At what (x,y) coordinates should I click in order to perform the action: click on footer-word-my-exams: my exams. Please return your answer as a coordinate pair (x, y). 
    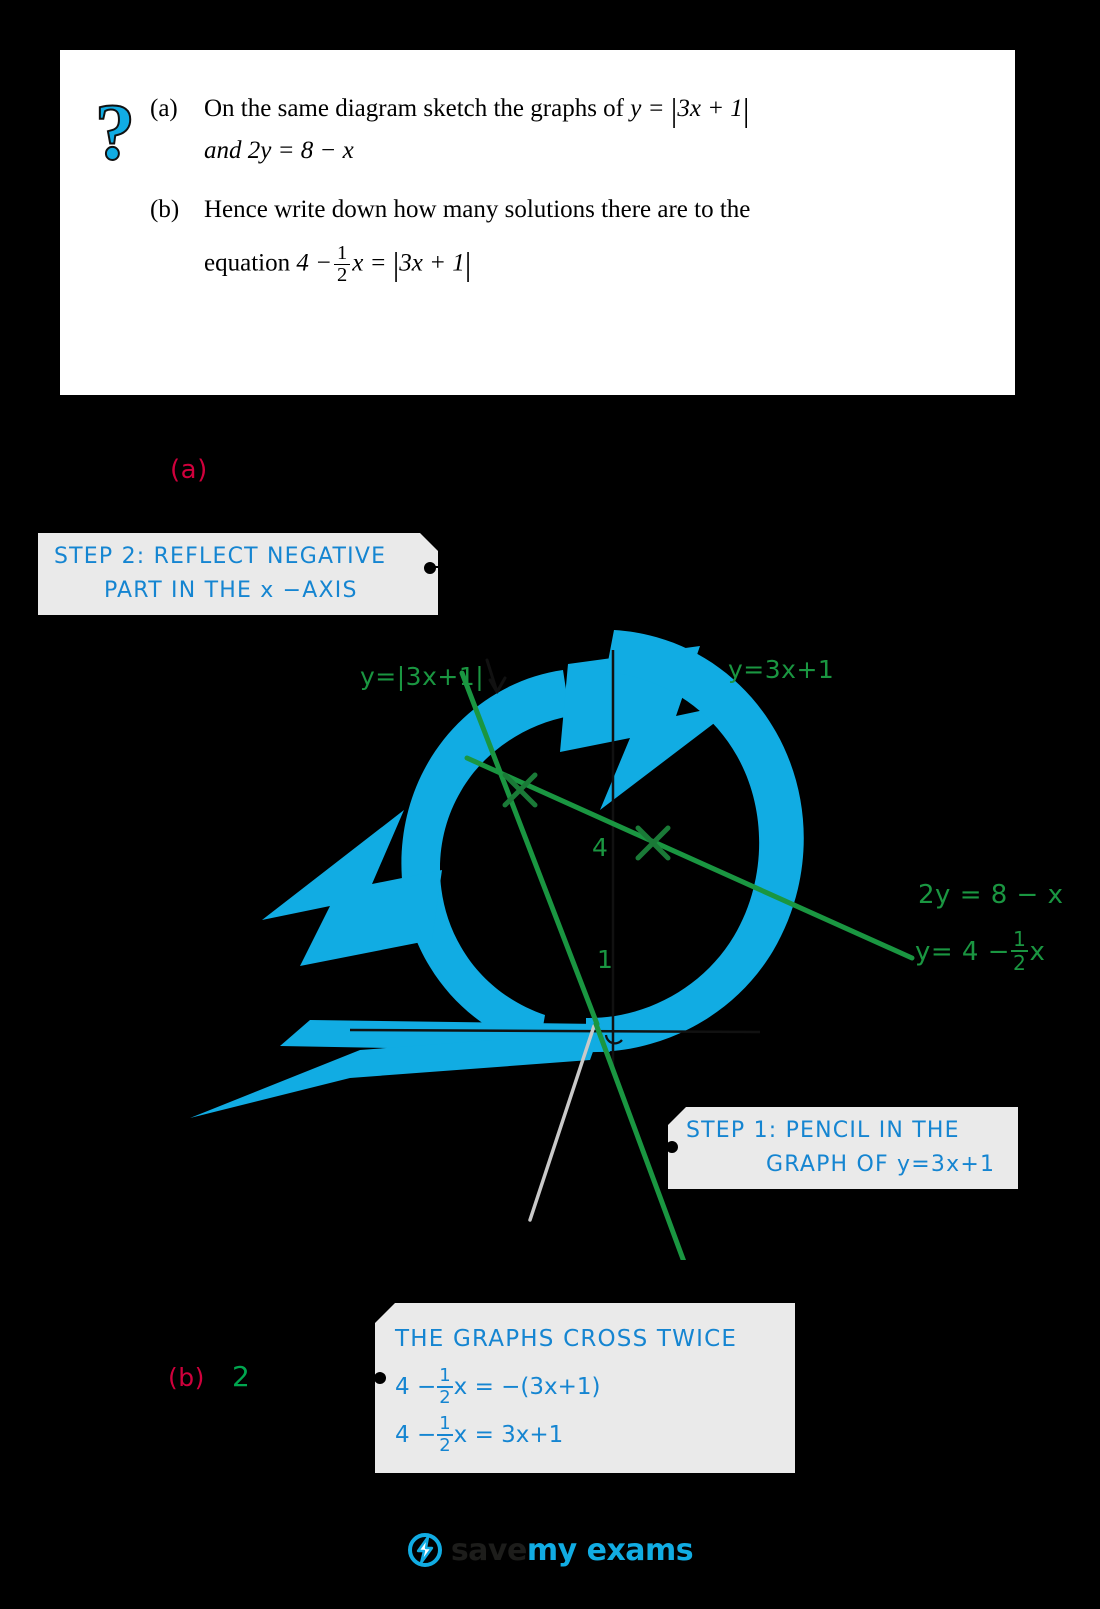
    Looking at the image, I should click on (610, 1550).